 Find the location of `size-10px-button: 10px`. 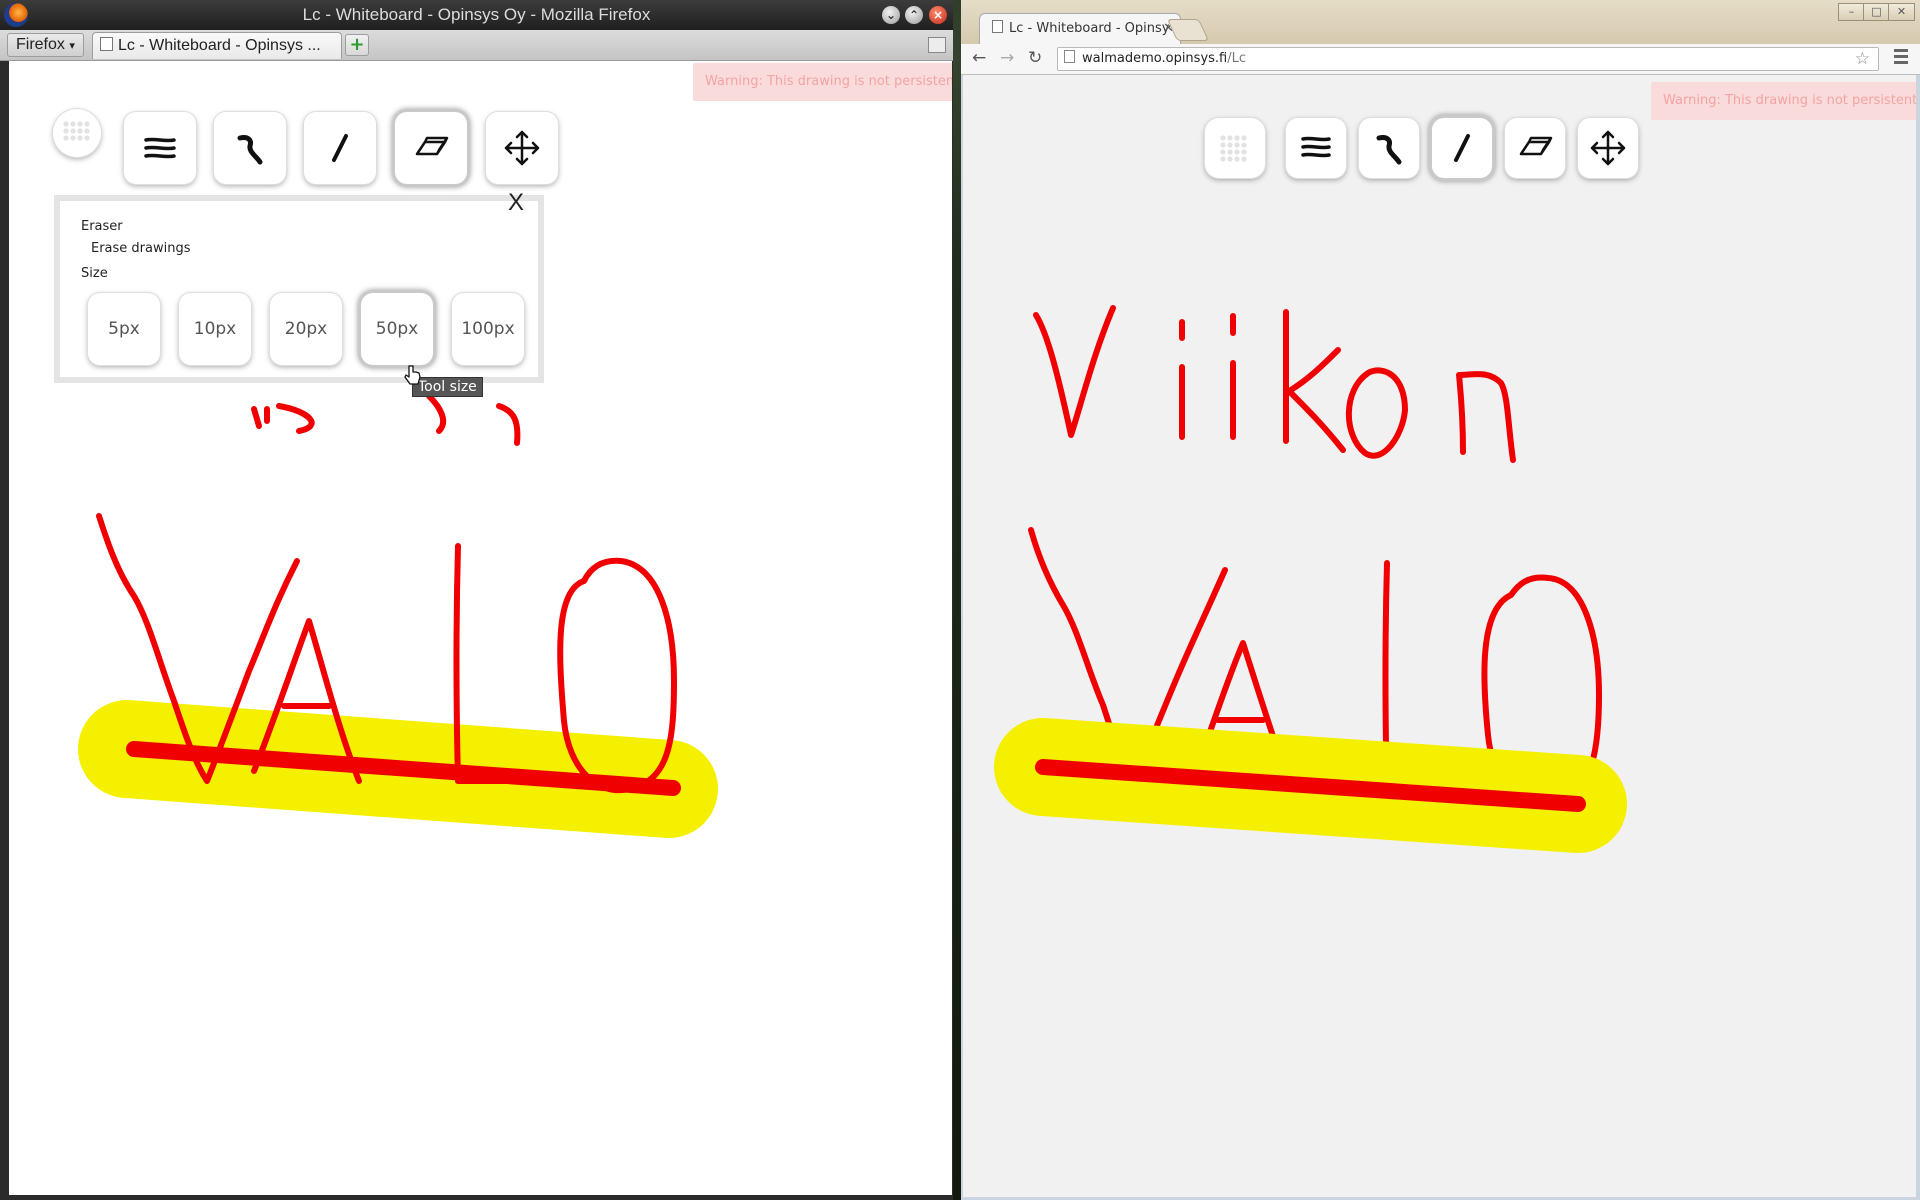

size-10px-button: 10px is located at coordinates (215, 329).